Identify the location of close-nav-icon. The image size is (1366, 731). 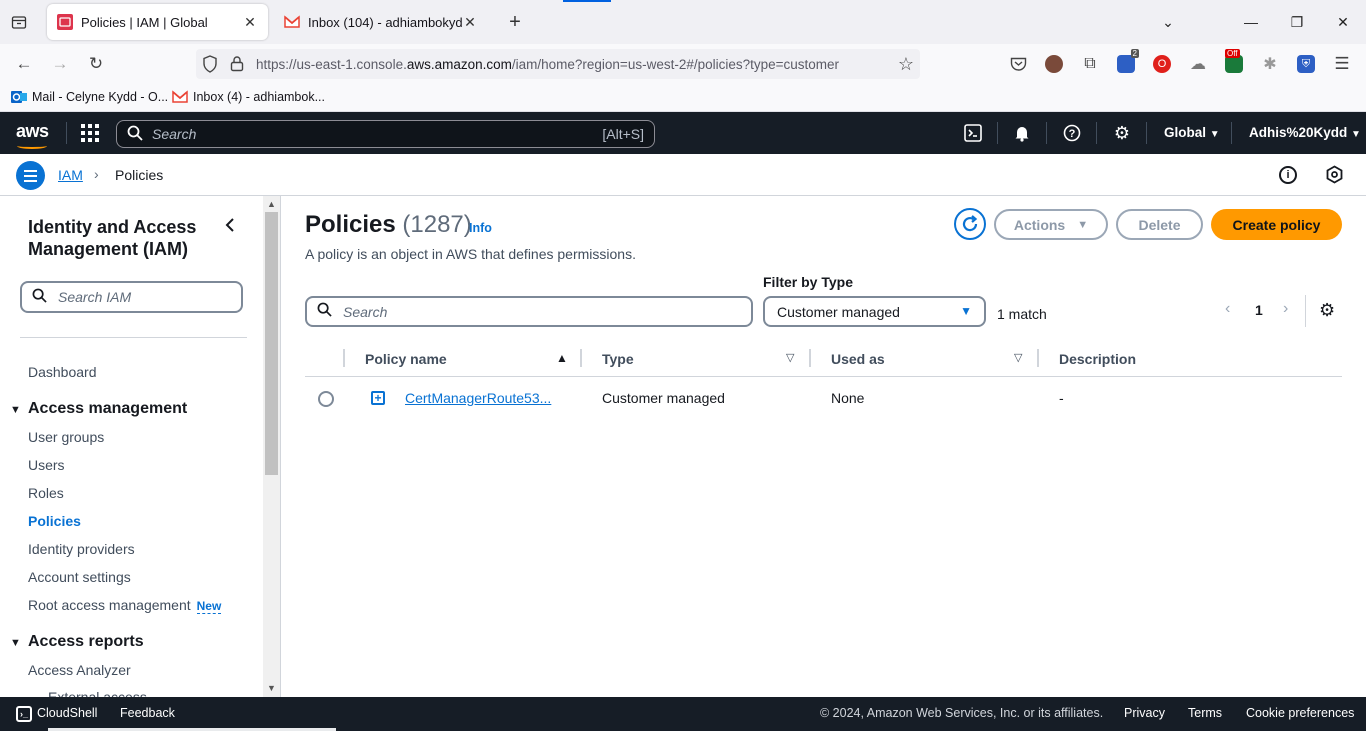
(230, 226).